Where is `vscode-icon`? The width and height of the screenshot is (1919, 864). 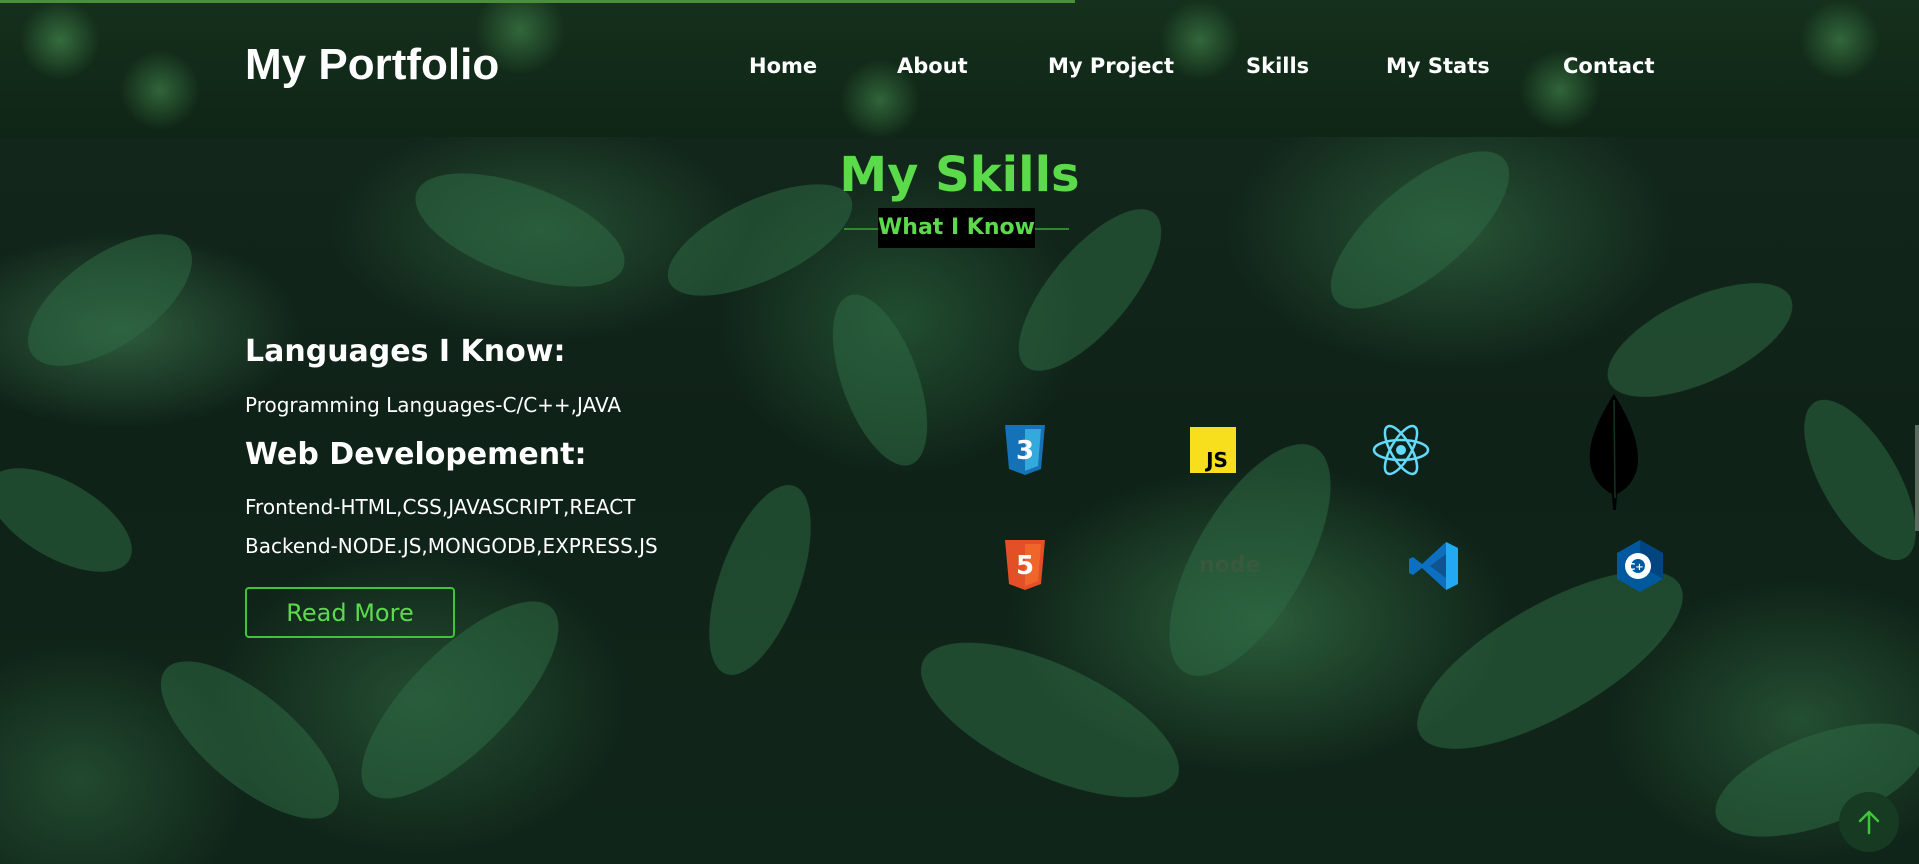 vscode-icon is located at coordinates (1434, 568).